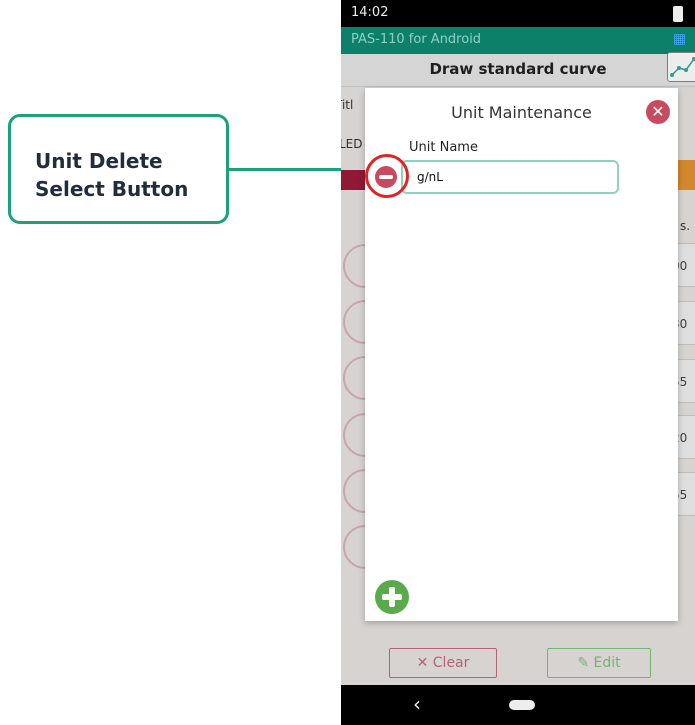 This screenshot has width=695, height=725. I want to click on close-dialog-button: ✕, so click(658, 112).